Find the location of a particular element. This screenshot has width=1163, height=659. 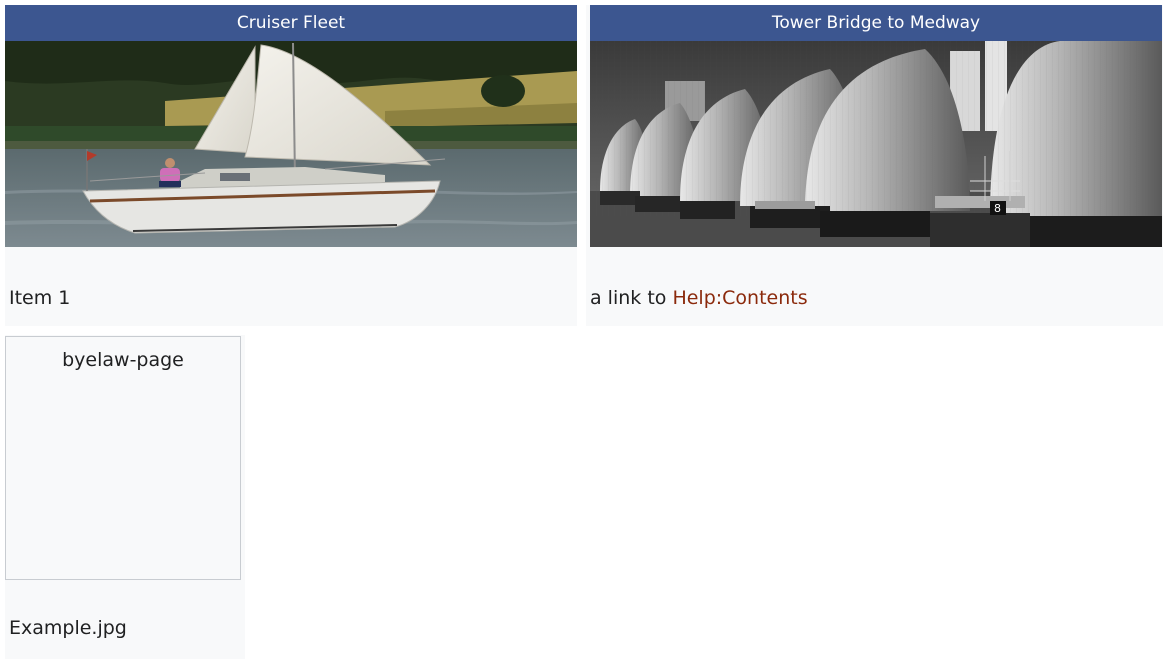

help-contents-link: Help:Contents is located at coordinates (739, 298).